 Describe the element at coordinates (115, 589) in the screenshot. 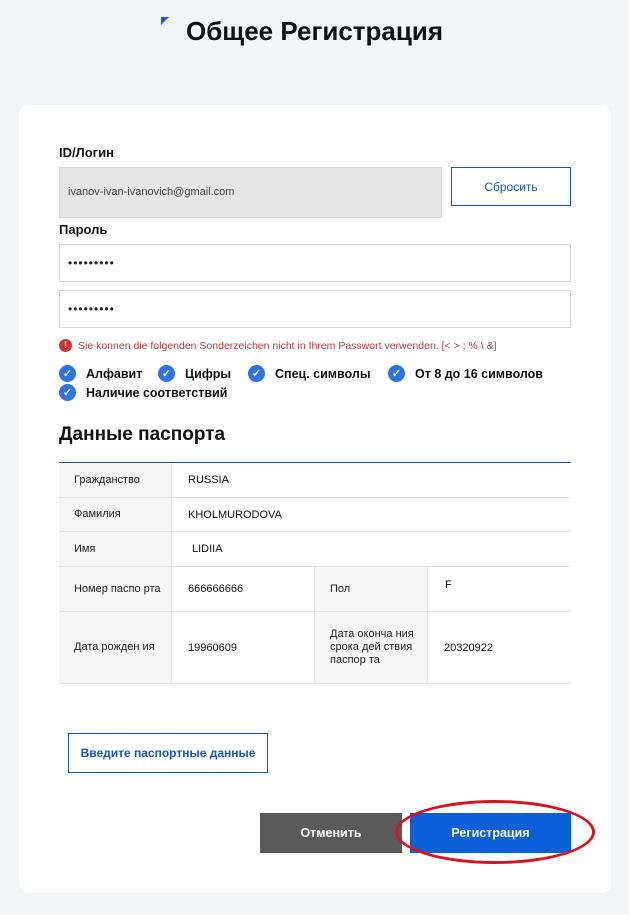

I see `passport-number-label: Номер паспо рта` at that location.